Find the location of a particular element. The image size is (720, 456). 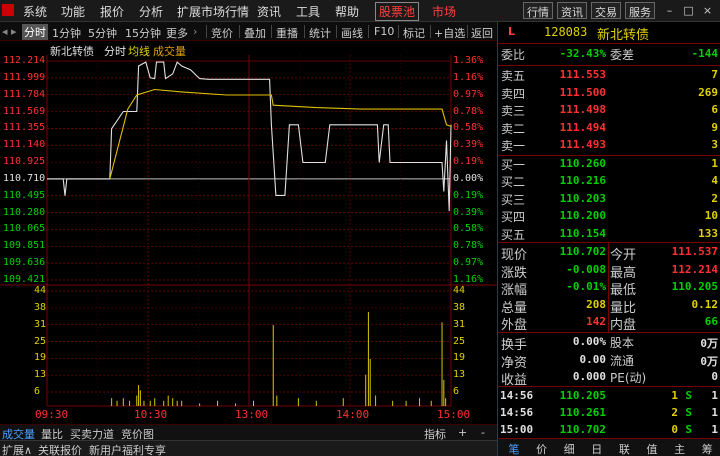

order-level-price: 111.553 is located at coordinates (582, 74).